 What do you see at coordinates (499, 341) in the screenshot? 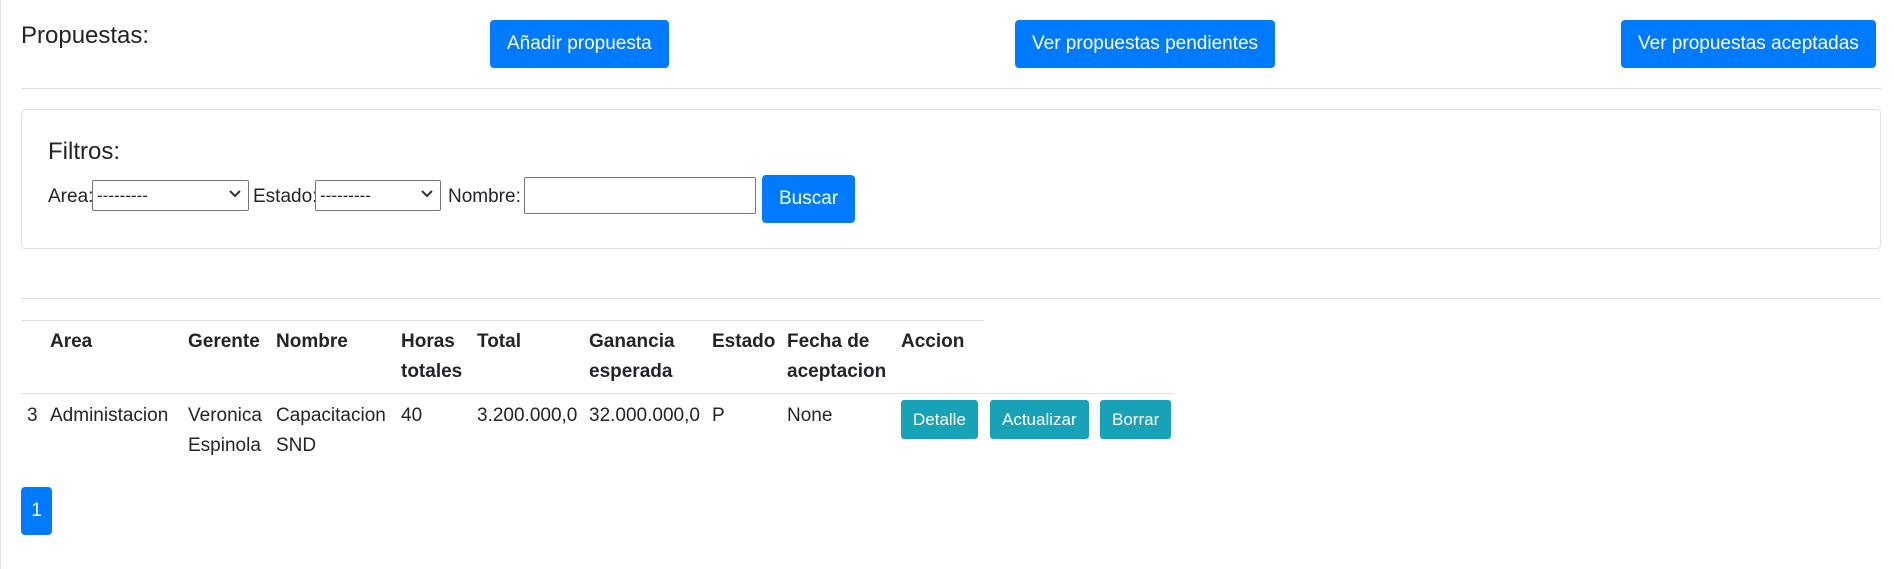
I see `col-header-total: Total` at bounding box center [499, 341].